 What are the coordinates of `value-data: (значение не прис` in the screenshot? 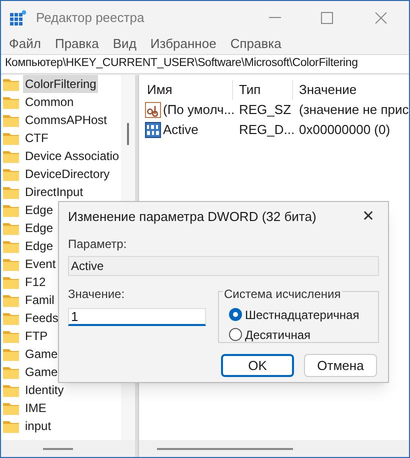 It's located at (353, 110).